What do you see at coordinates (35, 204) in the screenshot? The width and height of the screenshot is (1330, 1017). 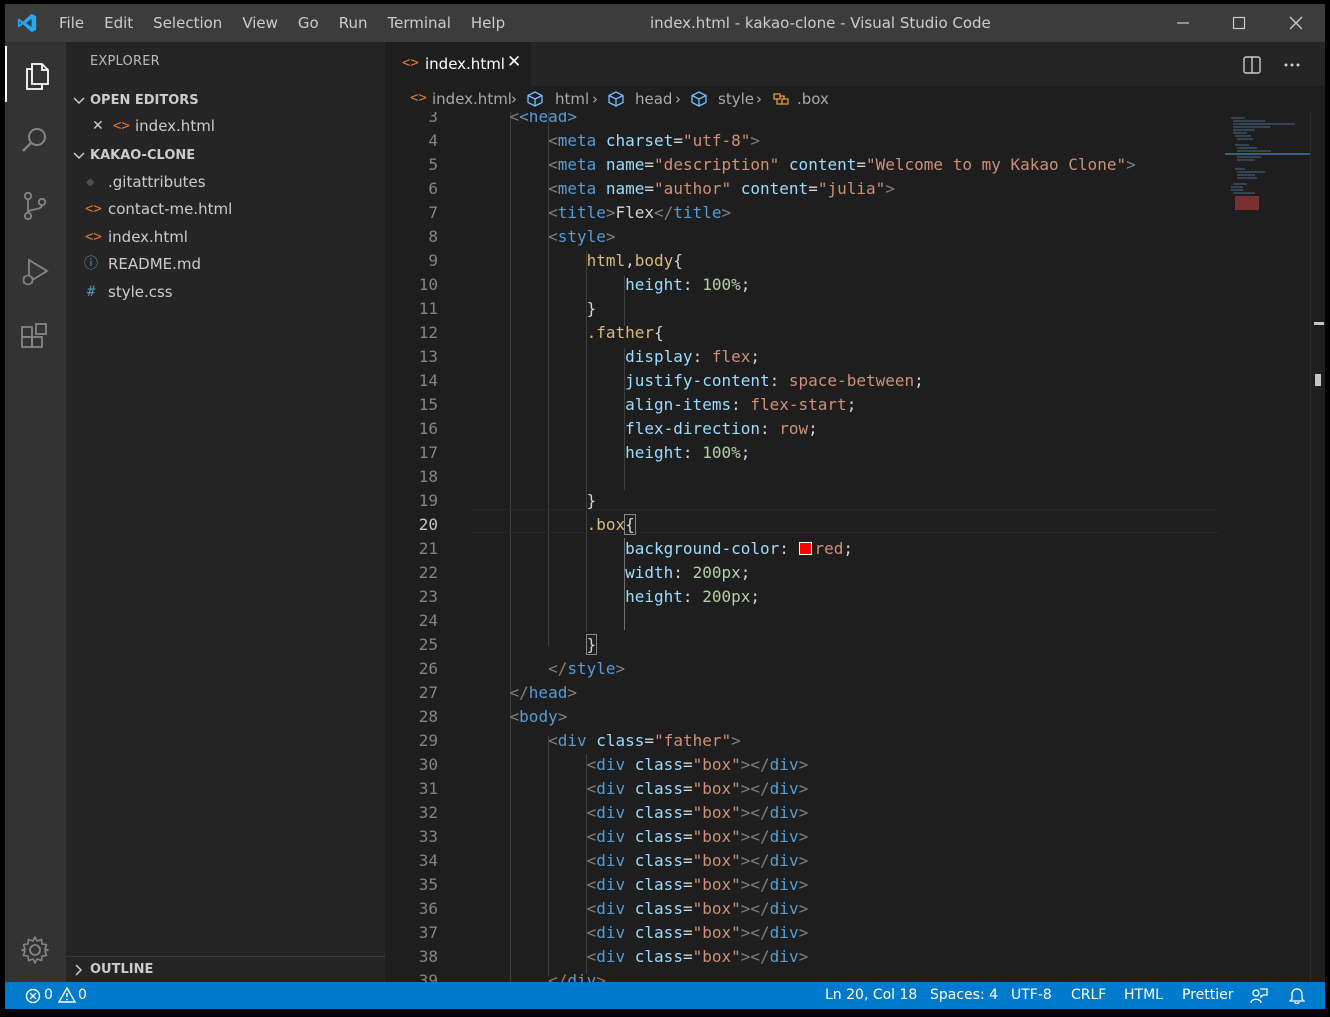 I see `activity-source-control` at bounding box center [35, 204].